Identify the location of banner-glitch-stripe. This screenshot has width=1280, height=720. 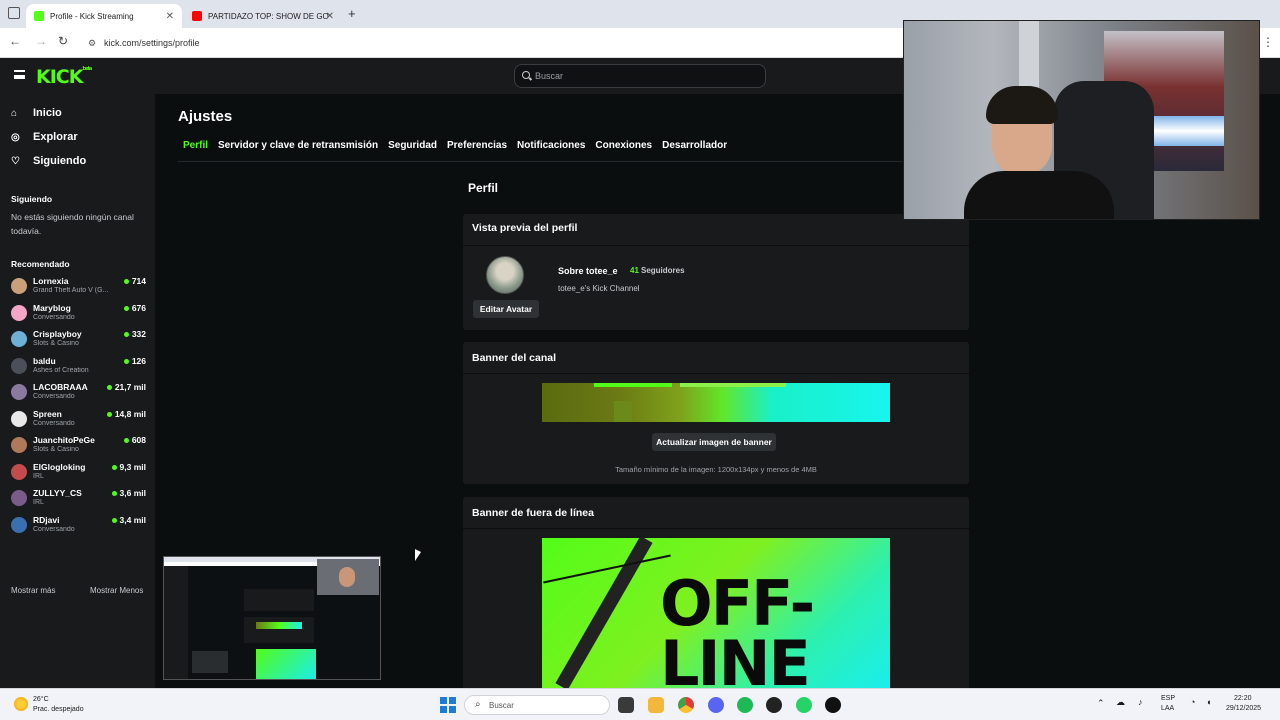
(633, 385).